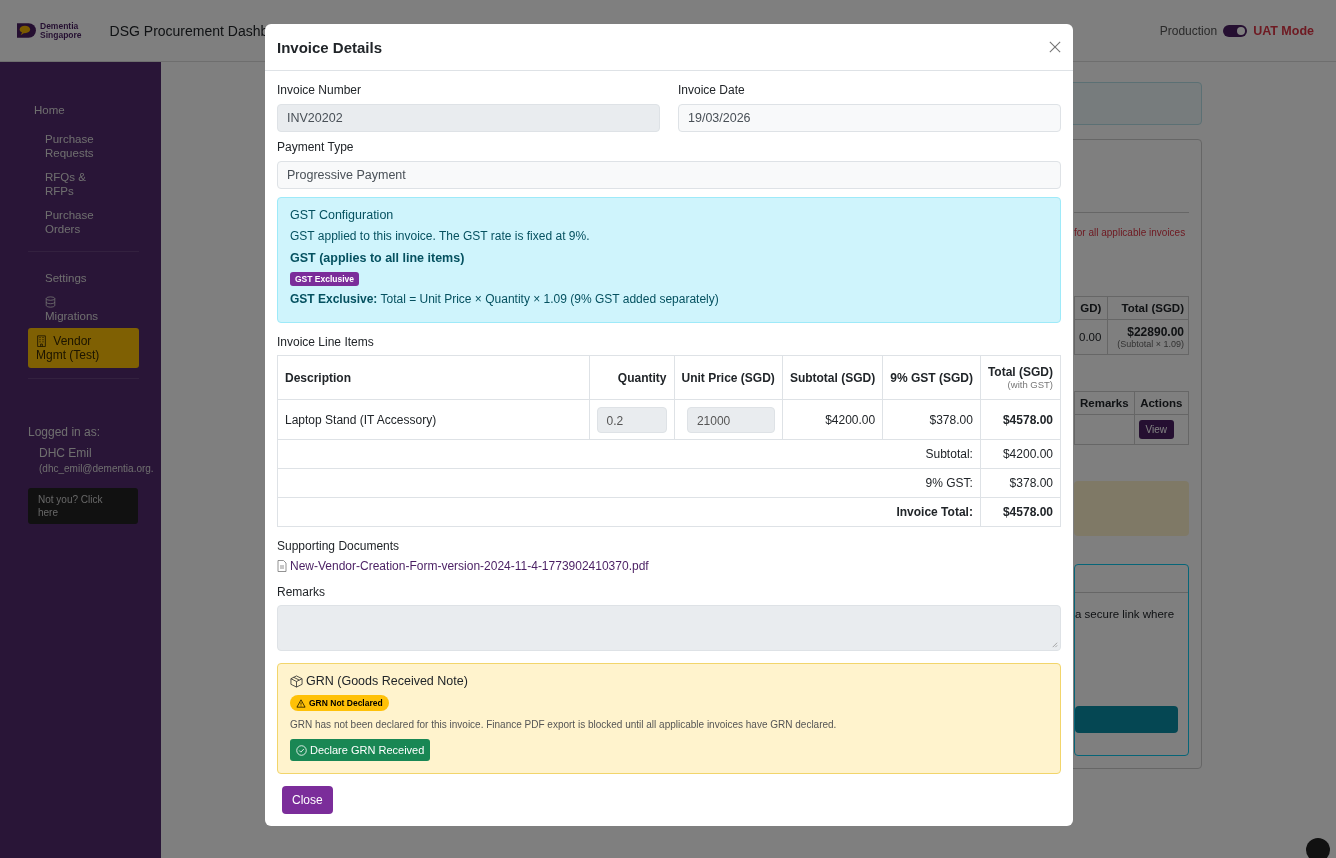  Describe the element at coordinates (1055, 47) in the screenshot. I see `close-icon` at that location.